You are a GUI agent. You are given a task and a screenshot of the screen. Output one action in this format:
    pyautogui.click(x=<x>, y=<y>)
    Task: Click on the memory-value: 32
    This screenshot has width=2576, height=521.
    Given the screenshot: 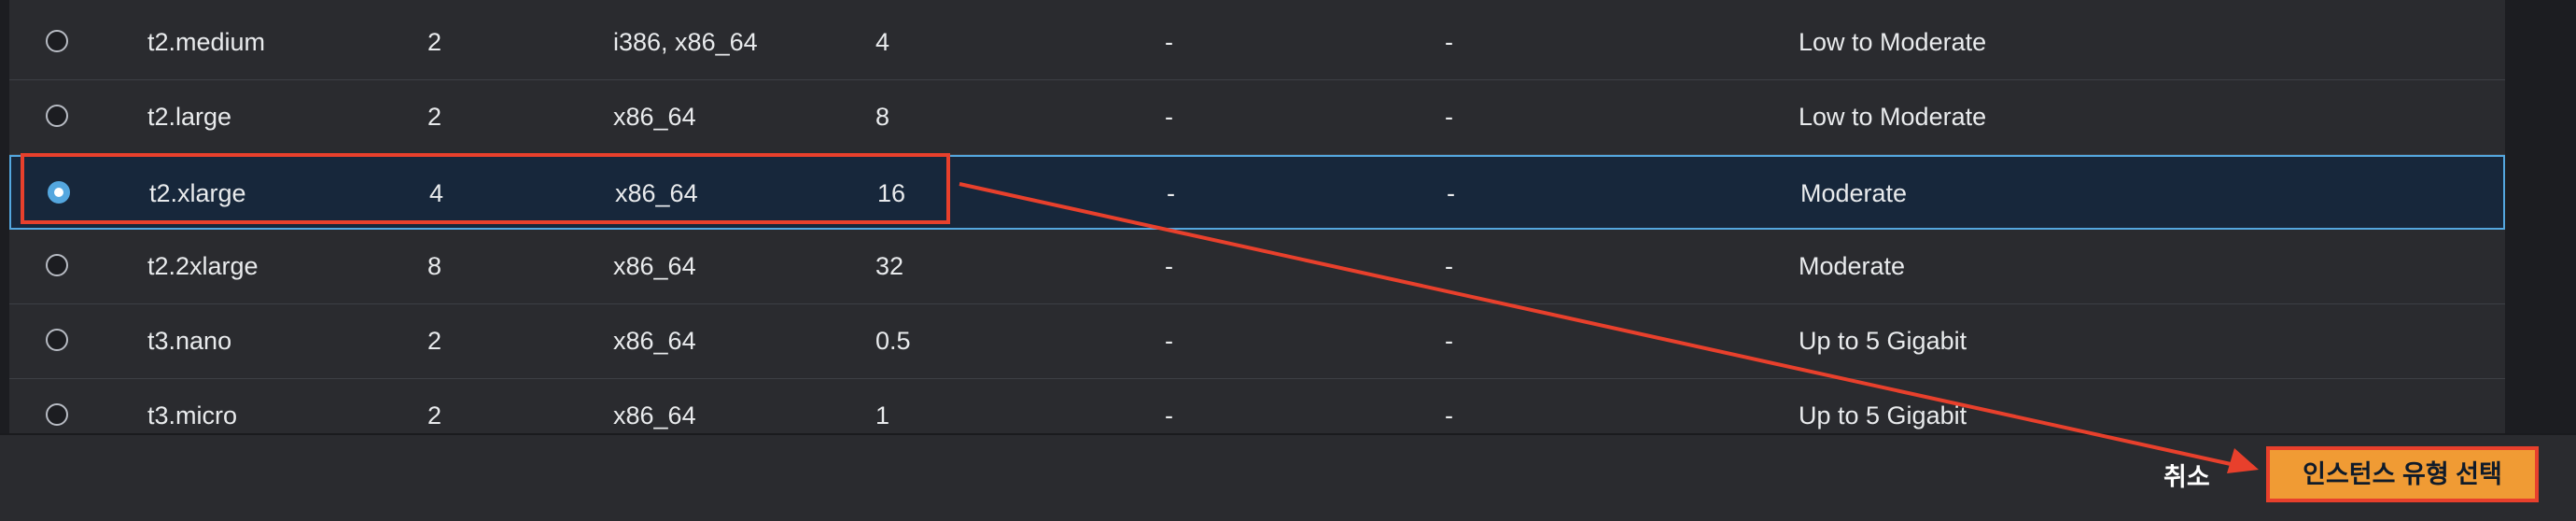 What is the action you would take?
    pyautogui.click(x=889, y=266)
    